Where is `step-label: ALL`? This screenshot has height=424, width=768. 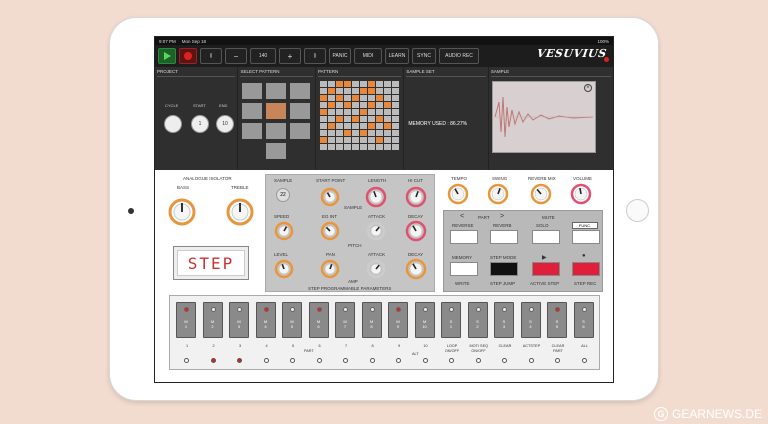
step-label: ALL is located at coordinates (584, 346).